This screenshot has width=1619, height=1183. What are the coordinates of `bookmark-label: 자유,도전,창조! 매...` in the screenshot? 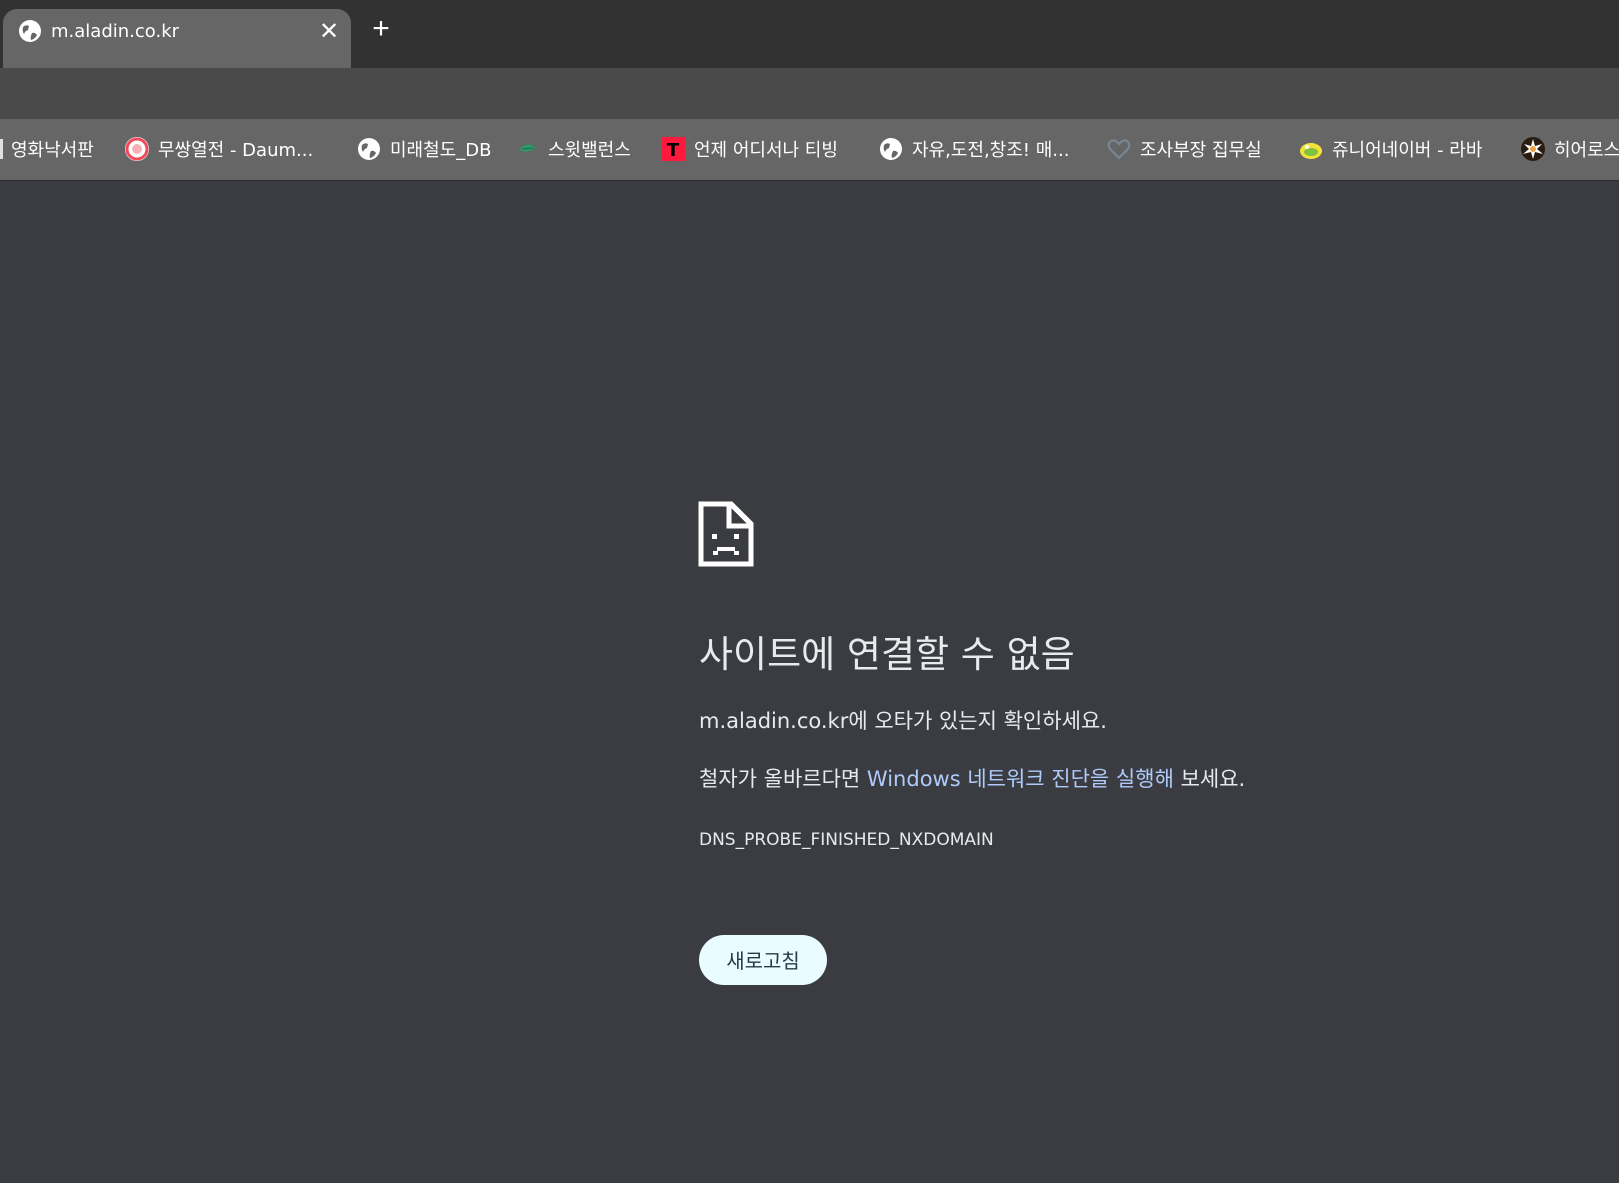 It's located at (991, 150).